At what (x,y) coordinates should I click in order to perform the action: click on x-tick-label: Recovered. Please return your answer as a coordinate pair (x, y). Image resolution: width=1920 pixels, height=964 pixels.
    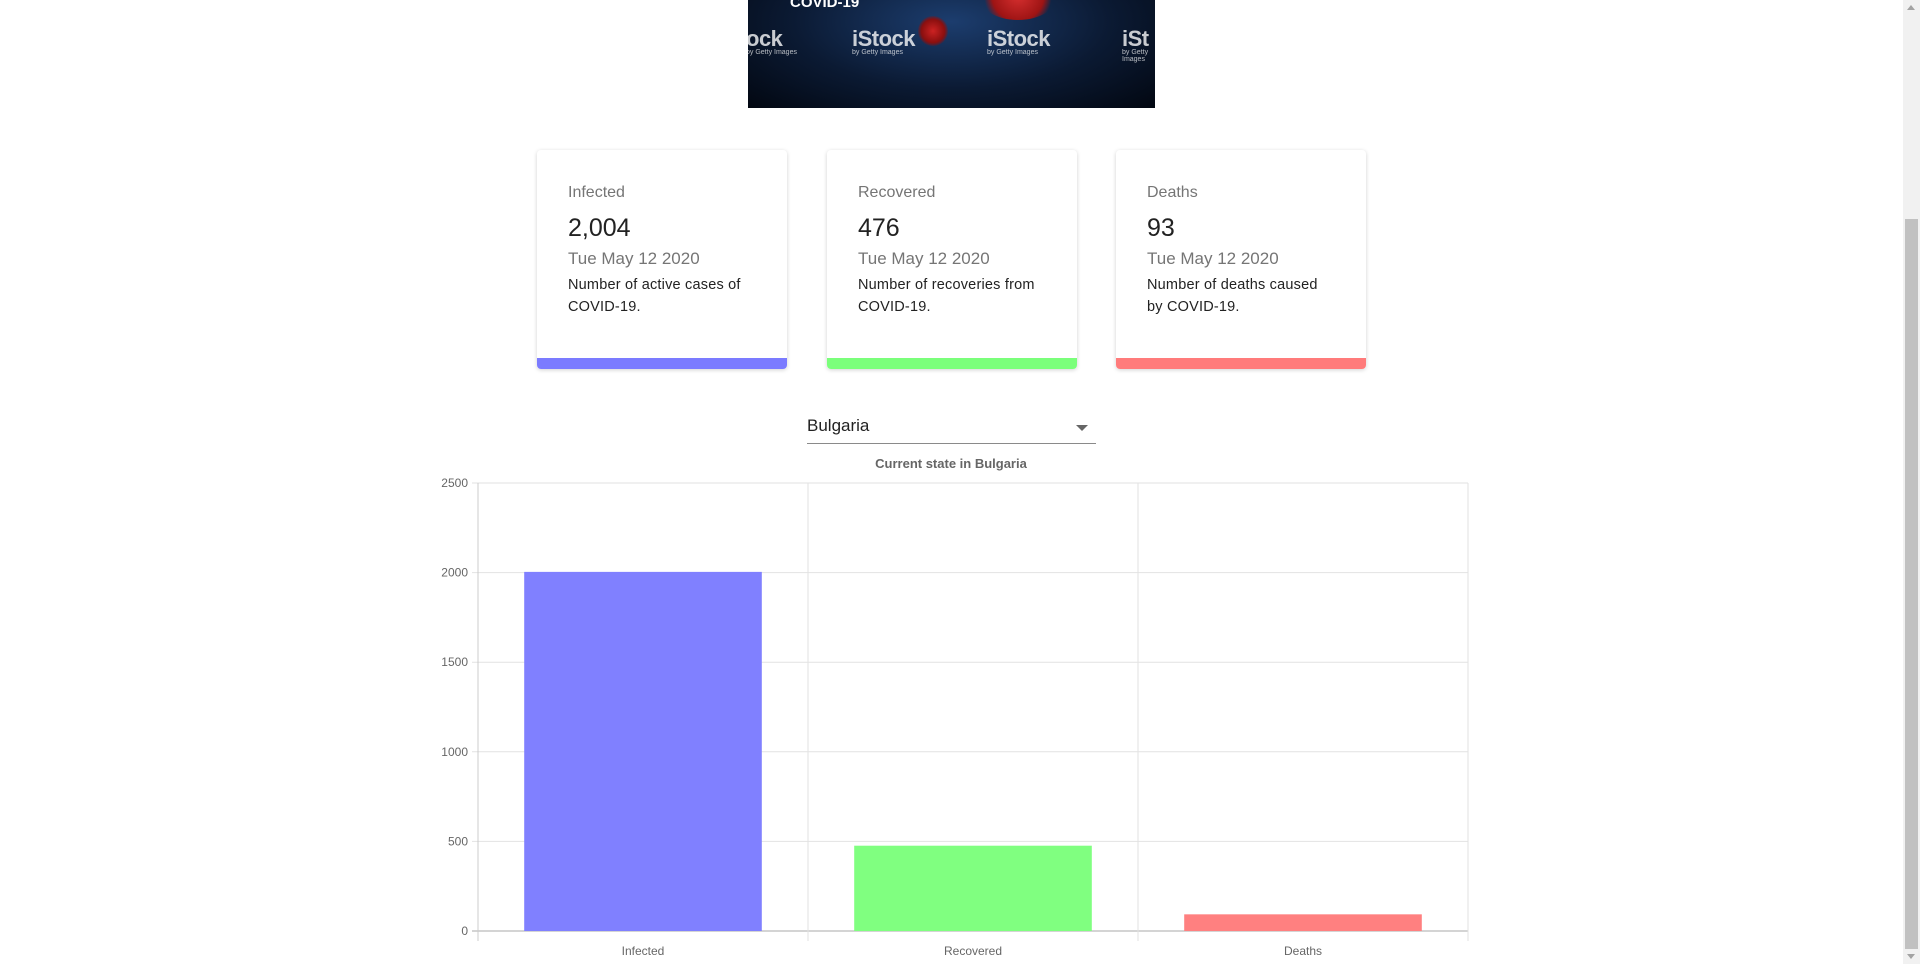
    Looking at the image, I should click on (973, 951).